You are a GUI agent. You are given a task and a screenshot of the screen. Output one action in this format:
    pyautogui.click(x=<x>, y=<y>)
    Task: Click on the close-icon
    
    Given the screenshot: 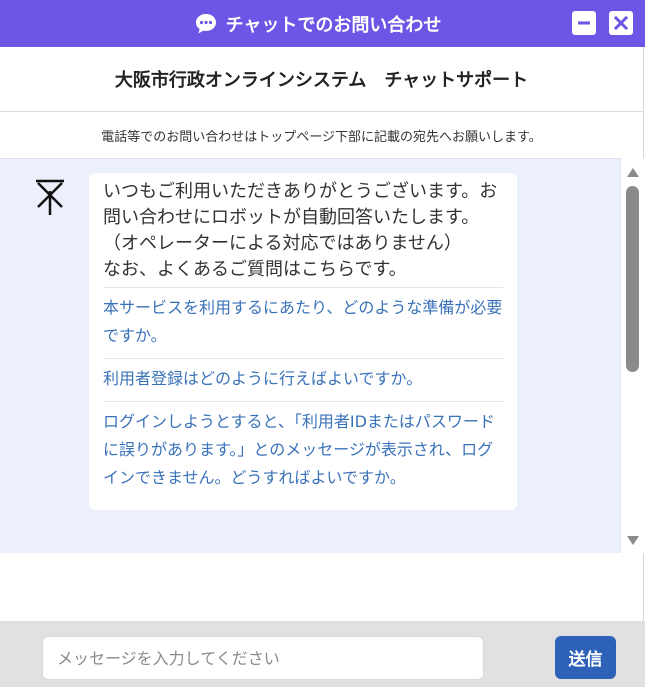 What is the action you would take?
    pyautogui.click(x=621, y=23)
    